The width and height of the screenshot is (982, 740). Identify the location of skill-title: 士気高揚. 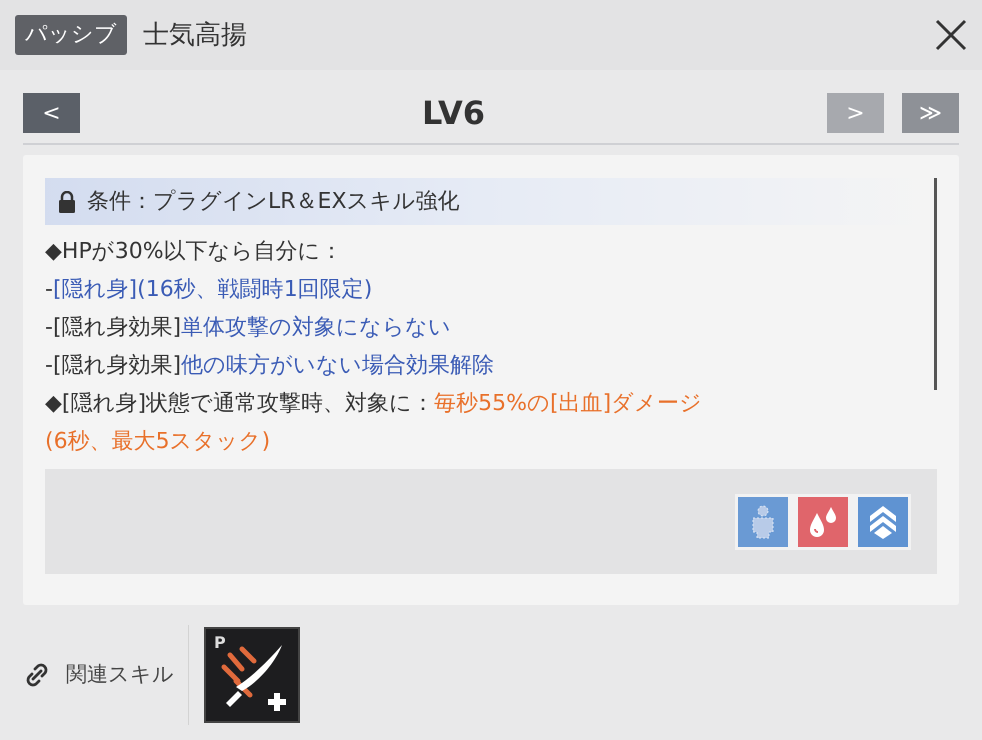
(195, 35).